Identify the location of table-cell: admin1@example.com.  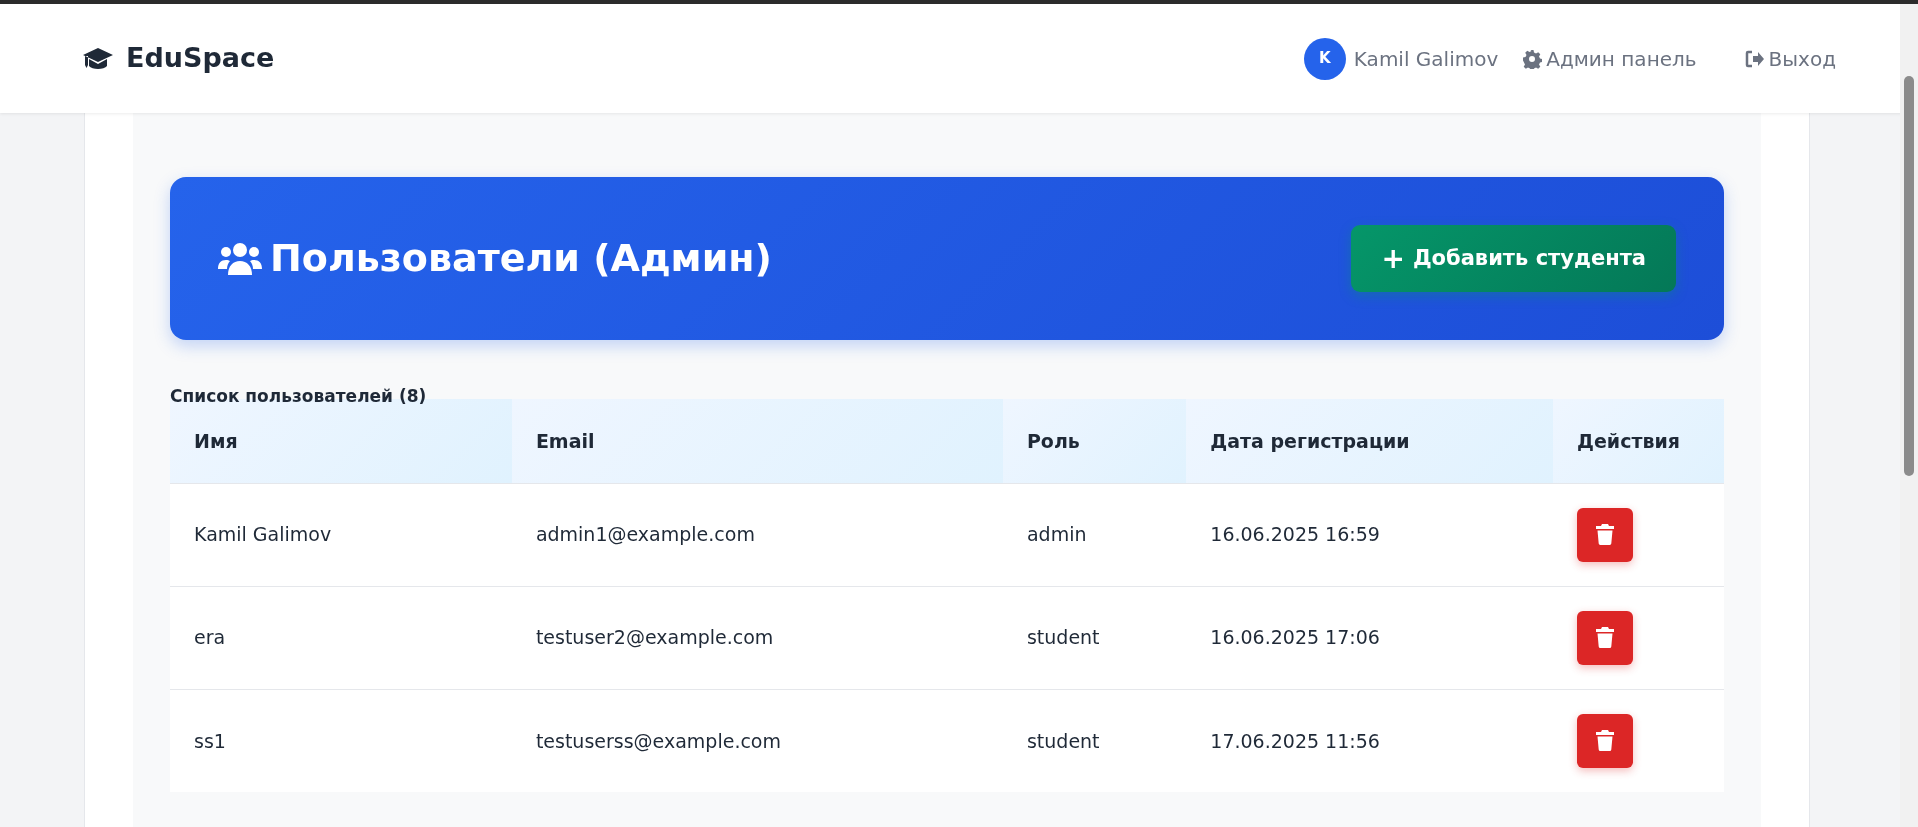
(757, 534).